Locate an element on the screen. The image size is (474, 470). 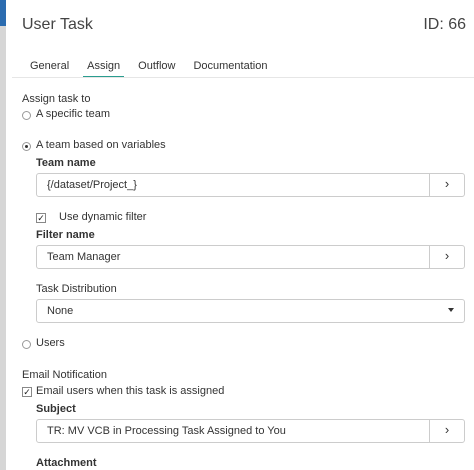
tab-bar: General Assign Outflow Documentation is located at coordinates (157, 69).